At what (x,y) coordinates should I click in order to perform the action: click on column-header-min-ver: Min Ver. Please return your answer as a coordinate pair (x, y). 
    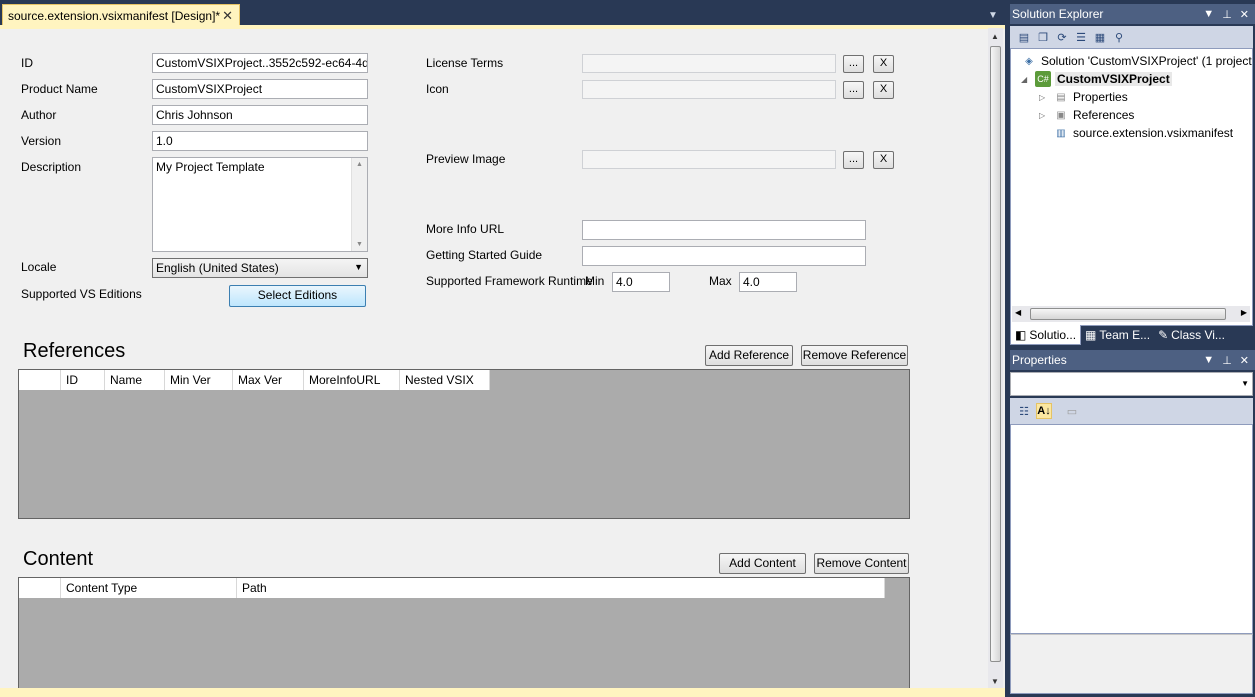
    Looking at the image, I should click on (199, 380).